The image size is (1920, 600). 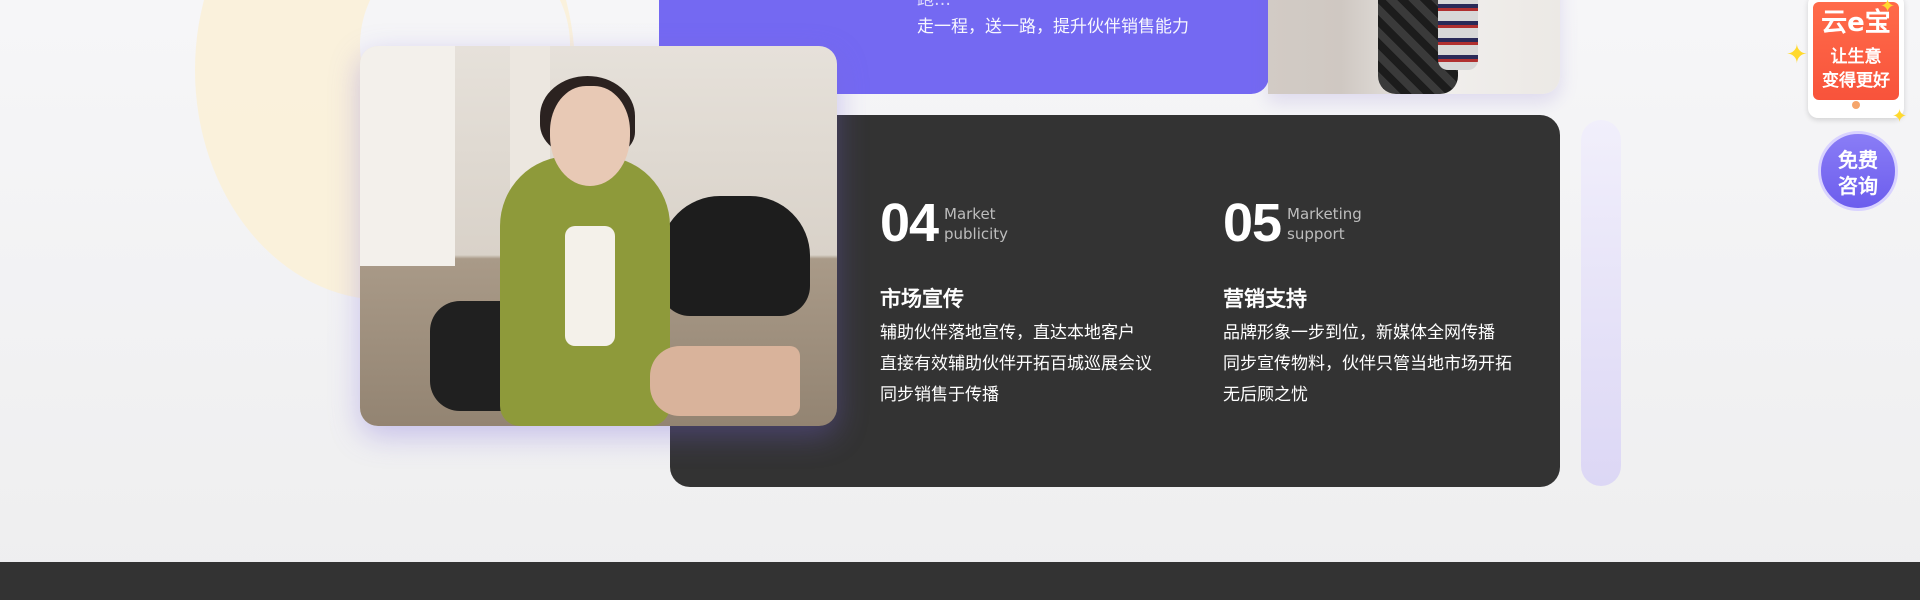 I want to click on feature-title: 市场宣传, so click(x=922, y=299).